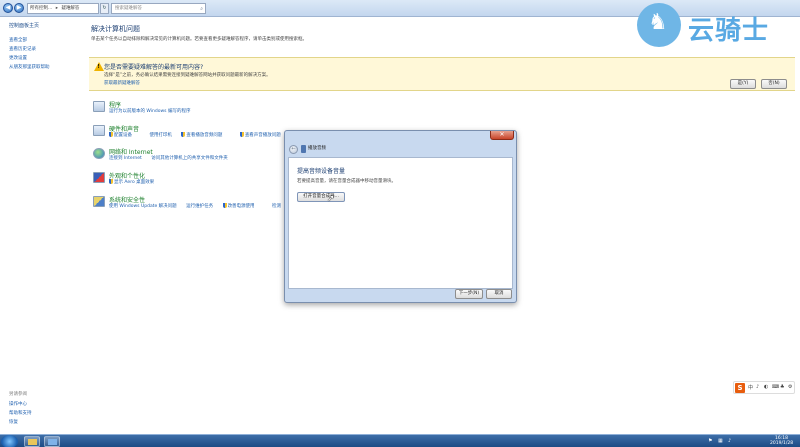 This screenshot has width=800, height=447. Describe the element at coordinates (400, 8) in the screenshot. I see `address-bar: ◀ ▶ 所有控制... ▸ 疑难解答 ↻ 搜索疑难解答 ⌕` at that location.